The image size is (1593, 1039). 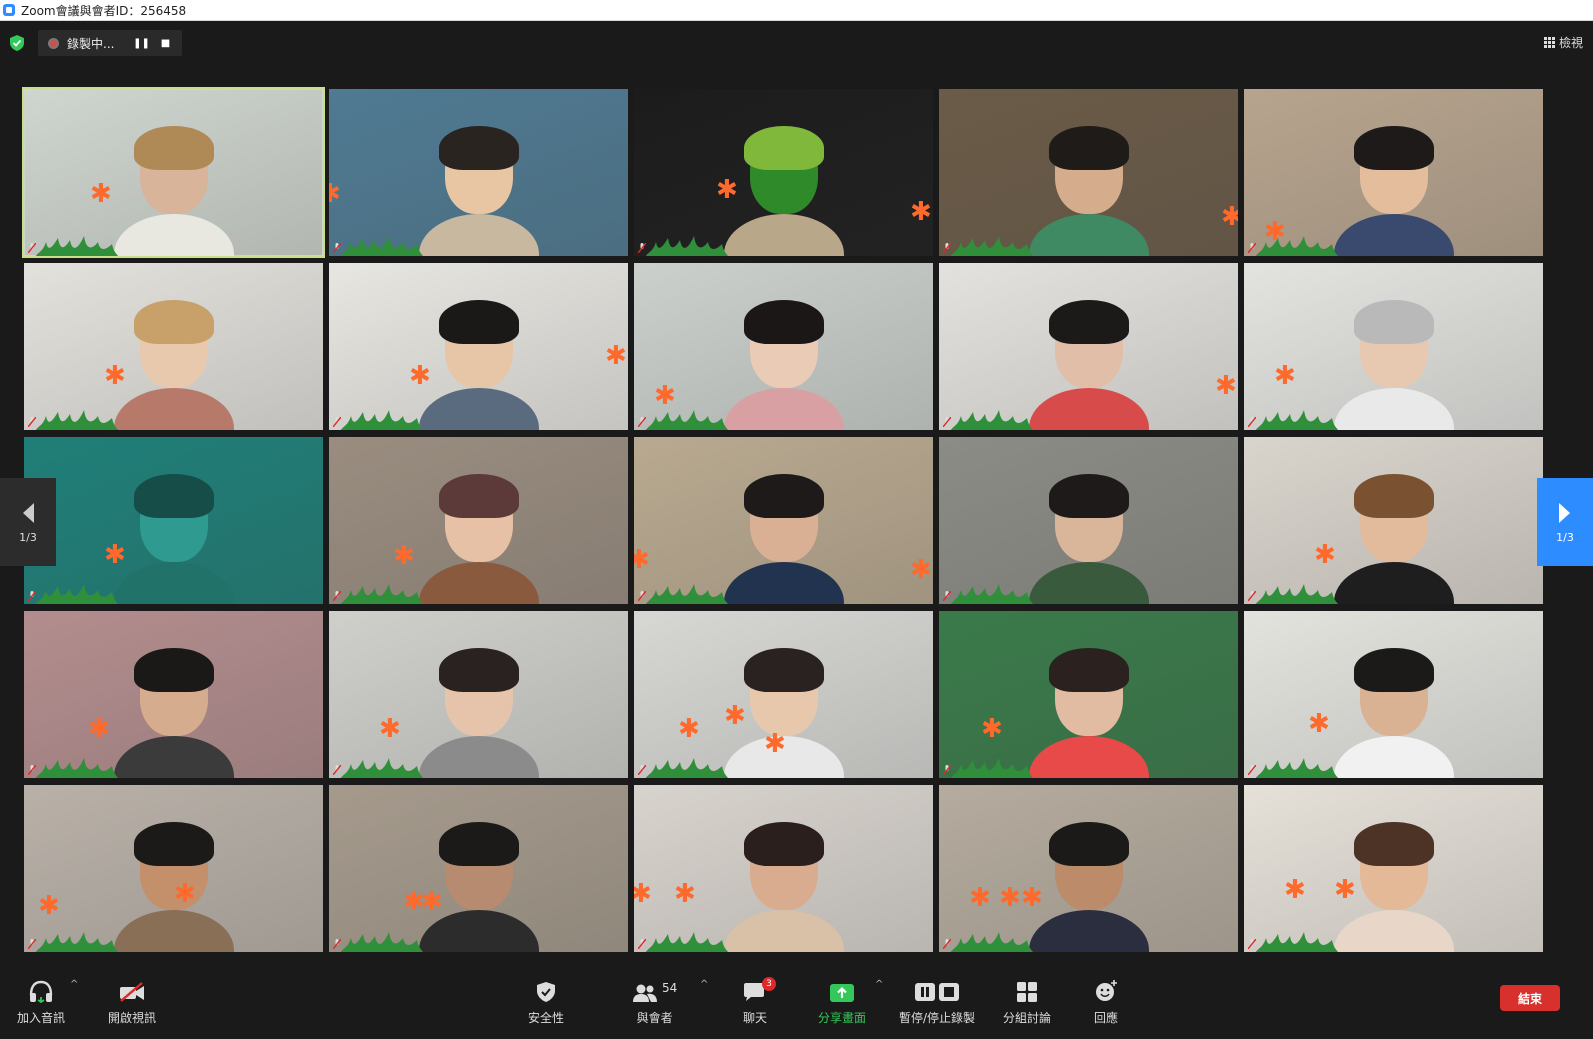 What do you see at coordinates (796, 43) in the screenshot?
I see `meeting-top-bar: 錄製中... ❚❚ ■ 檢視` at bounding box center [796, 43].